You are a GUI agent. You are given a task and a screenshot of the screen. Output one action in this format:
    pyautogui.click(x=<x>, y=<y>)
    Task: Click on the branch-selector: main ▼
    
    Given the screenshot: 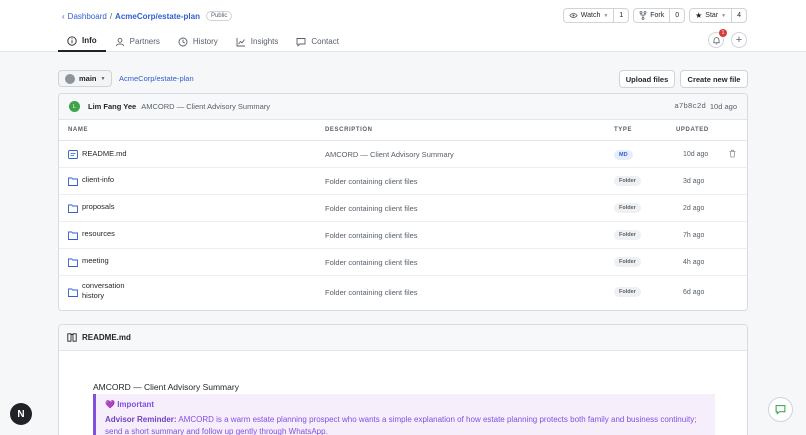 What is the action you would take?
    pyautogui.click(x=85, y=78)
    